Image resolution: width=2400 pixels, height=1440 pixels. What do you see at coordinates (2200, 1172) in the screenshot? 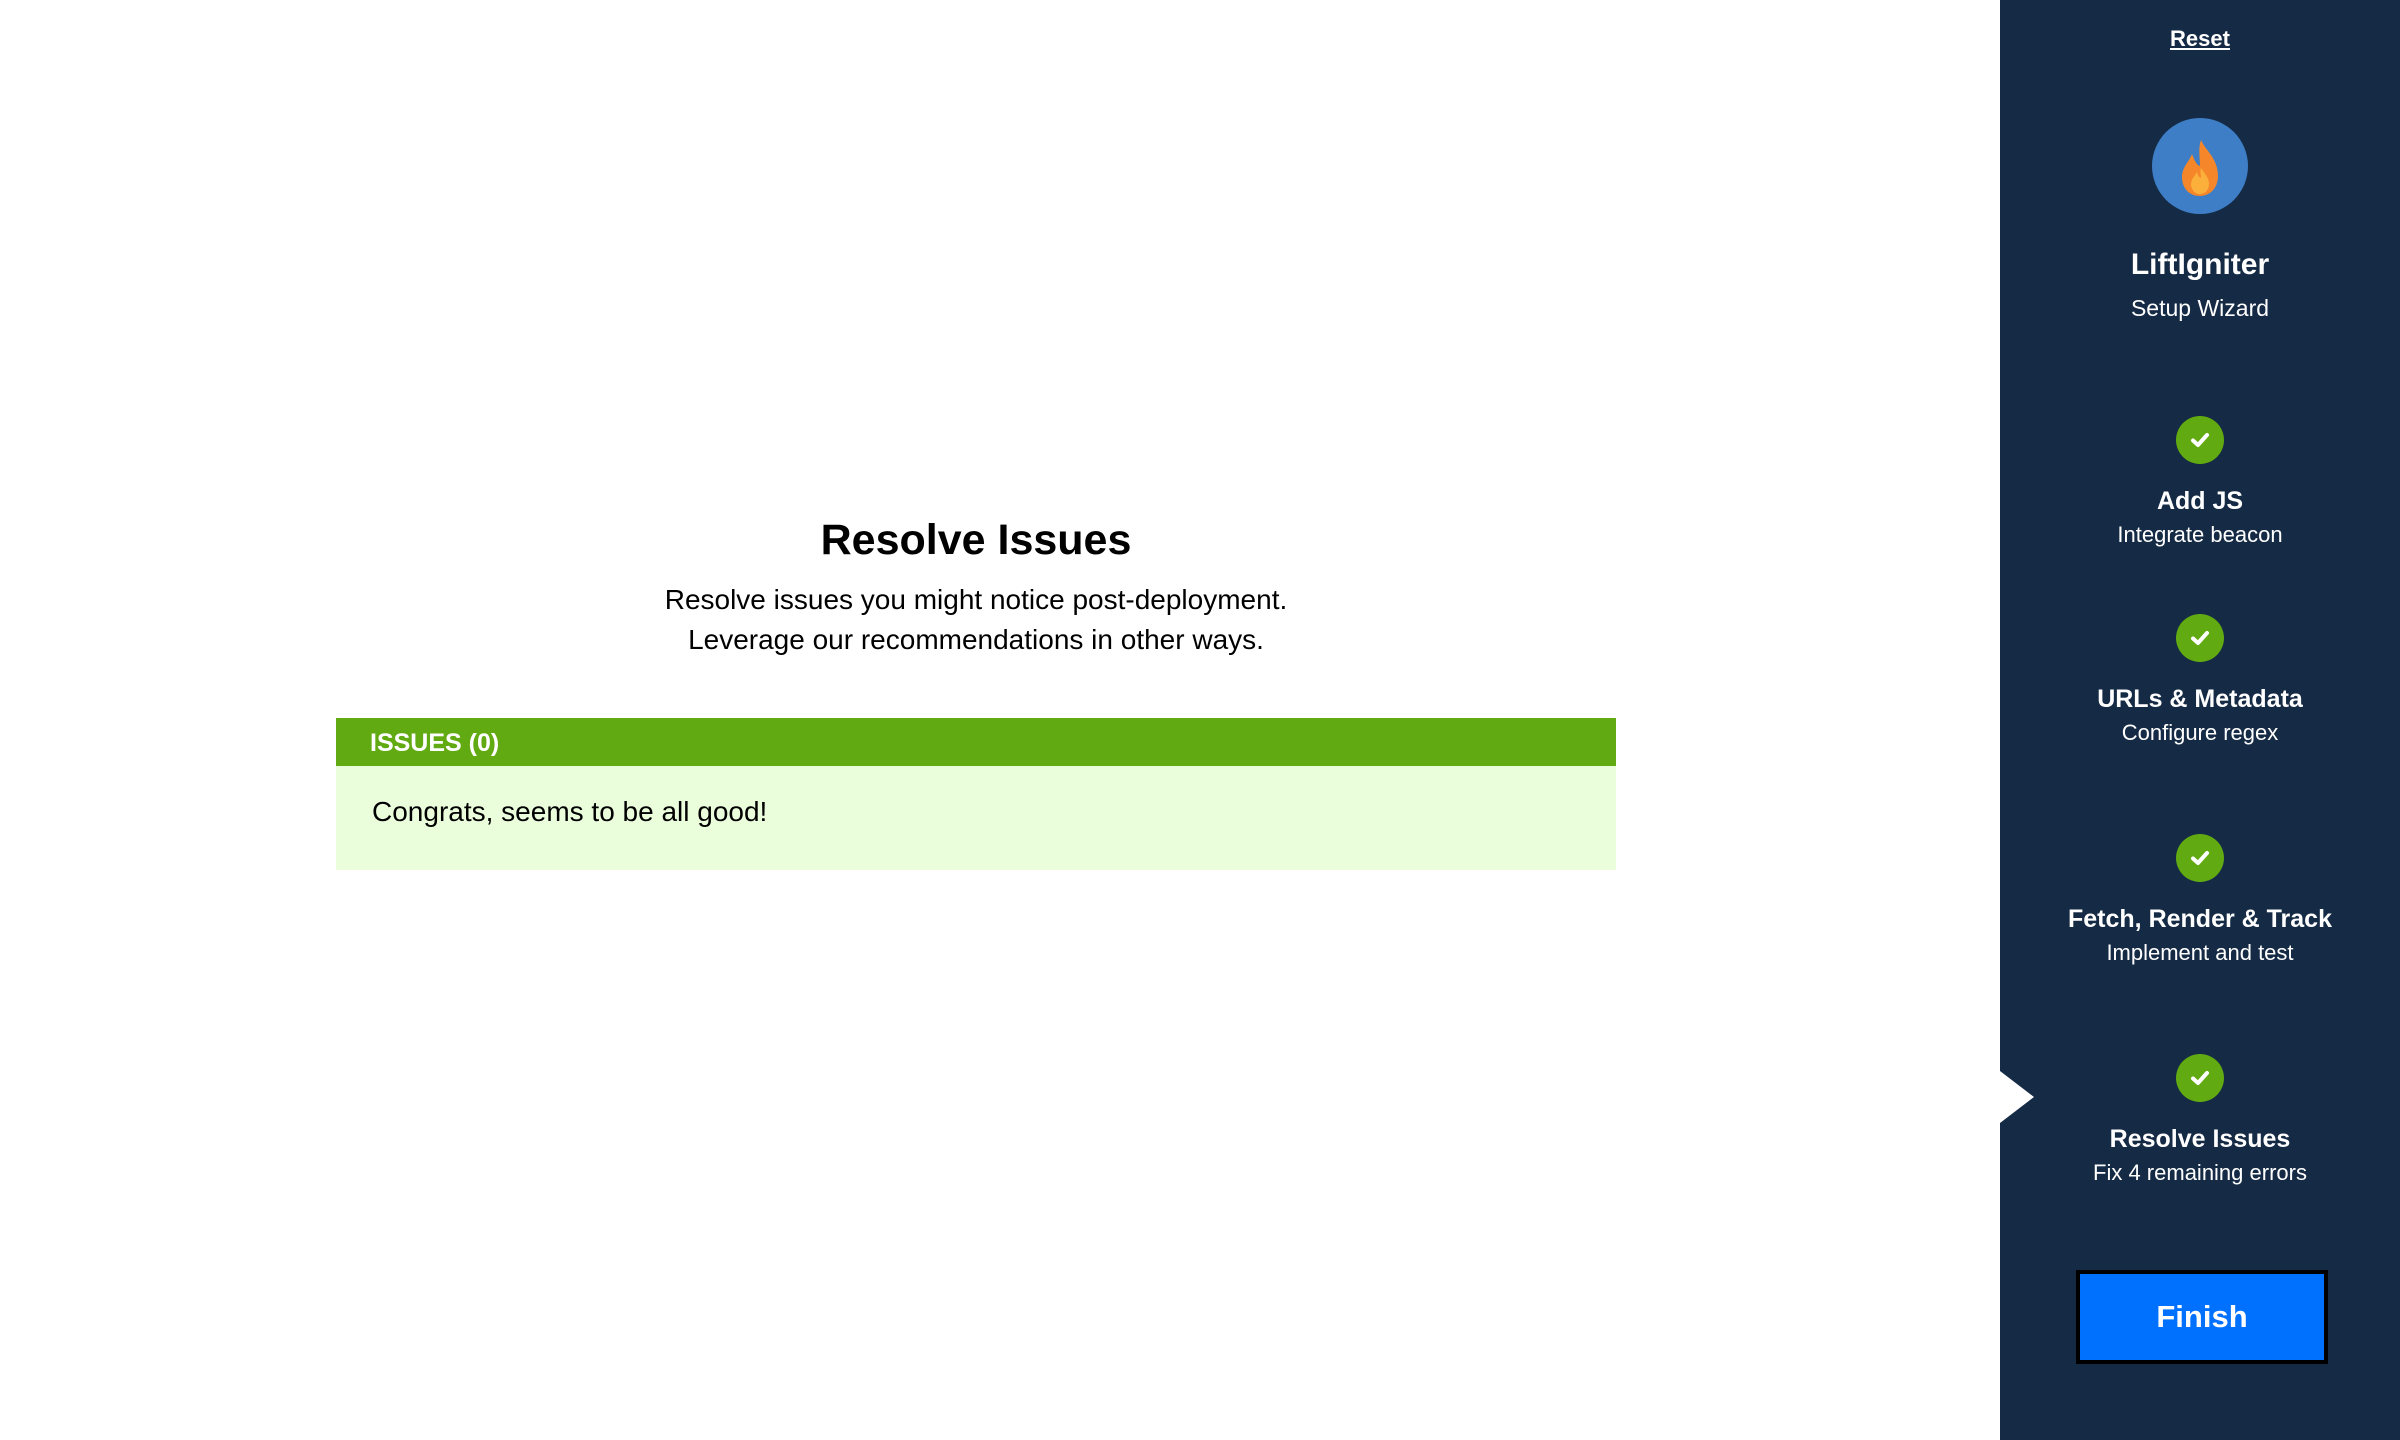
I see `step-subtitle: Fix 4 remaining errors` at bounding box center [2200, 1172].